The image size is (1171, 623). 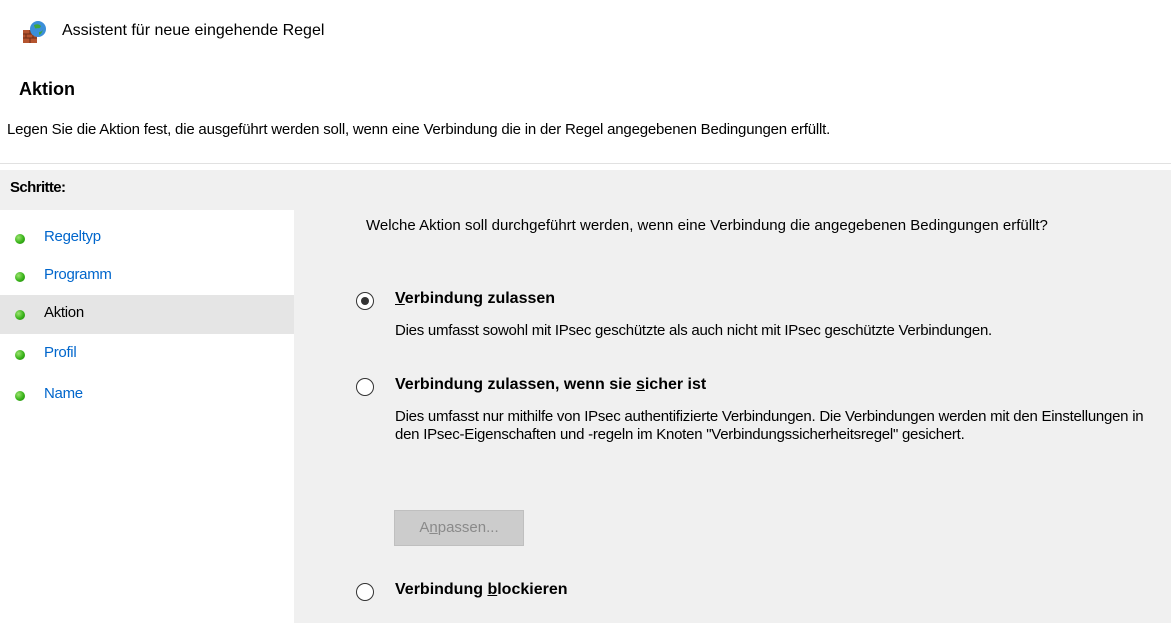 What do you see at coordinates (64, 312) in the screenshot?
I see `sidebar-item-label: Aktion` at bounding box center [64, 312].